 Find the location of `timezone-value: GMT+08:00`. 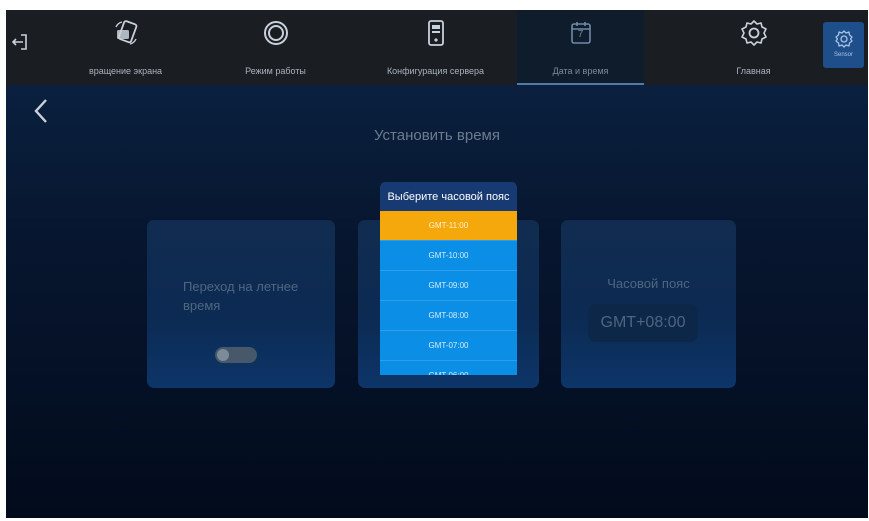

timezone-value: GMT+08:00 is located at coordinates (643, 323).